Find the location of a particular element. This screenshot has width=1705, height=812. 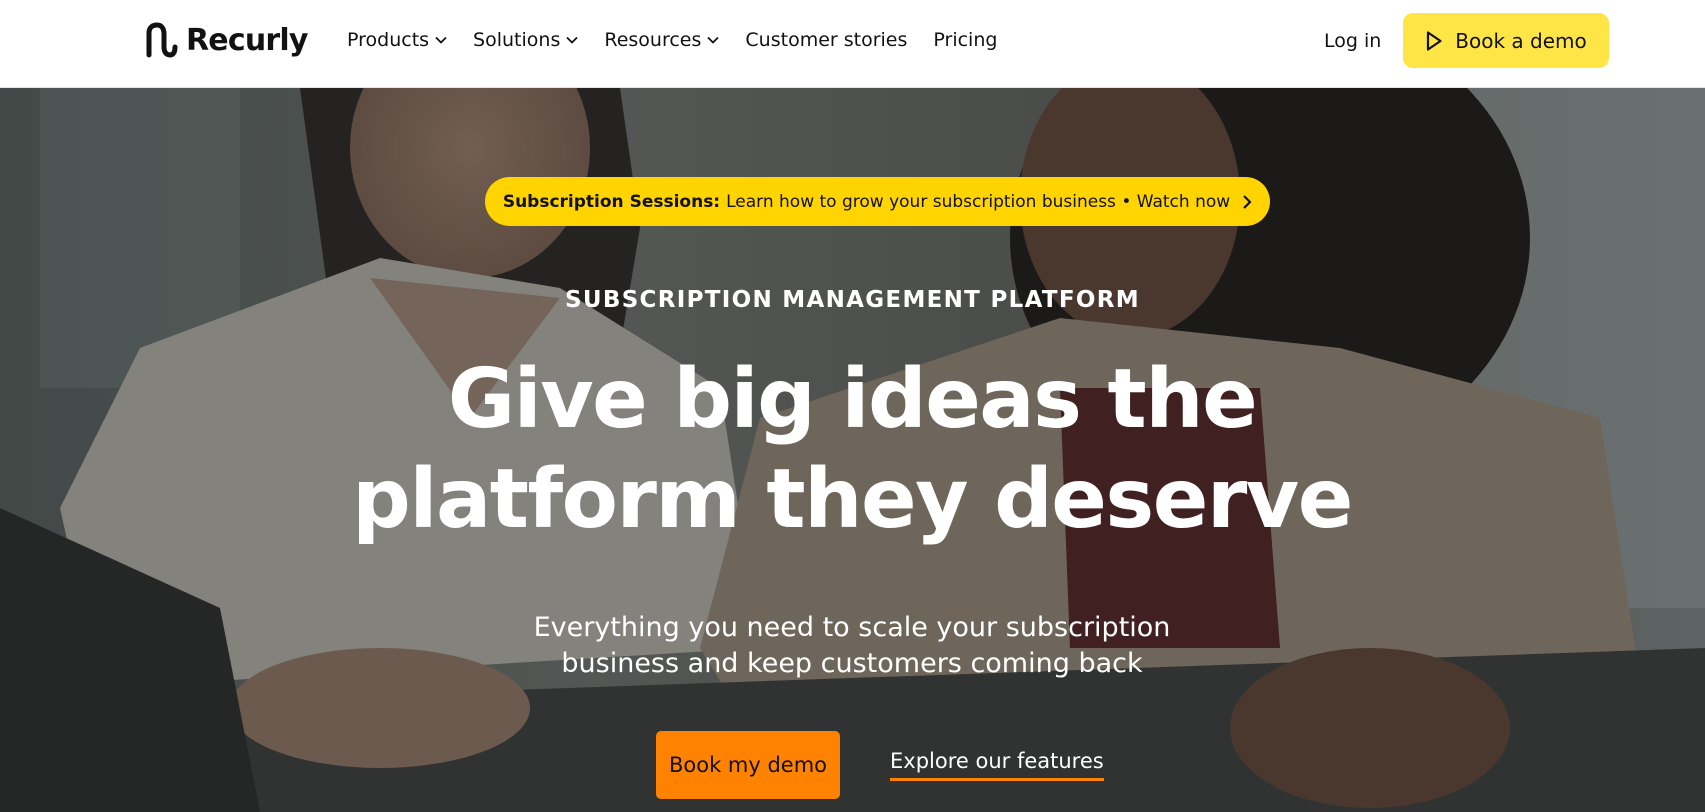

nav-item-label: Products is located at coordinates (388, 40).